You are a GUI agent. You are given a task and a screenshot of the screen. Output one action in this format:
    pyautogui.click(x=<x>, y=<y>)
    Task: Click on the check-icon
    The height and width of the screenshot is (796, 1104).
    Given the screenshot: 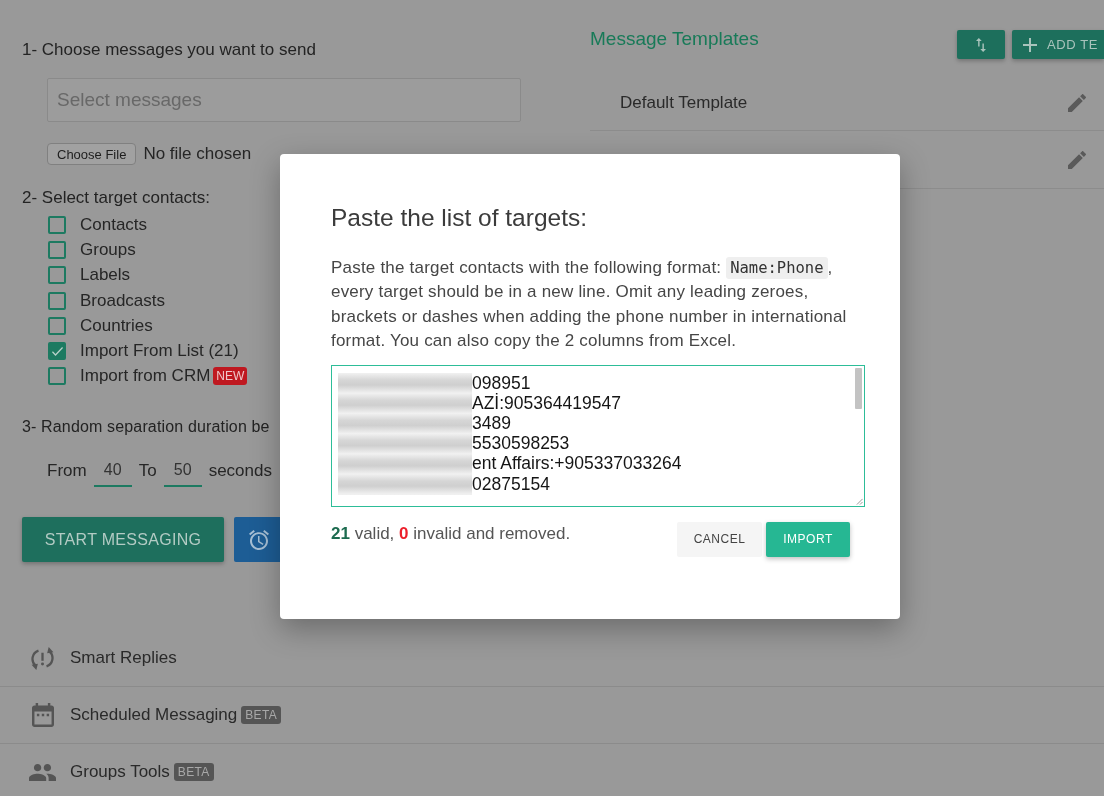 What is the action you would take?
    pyautogui.click(x=57, y=351)
    